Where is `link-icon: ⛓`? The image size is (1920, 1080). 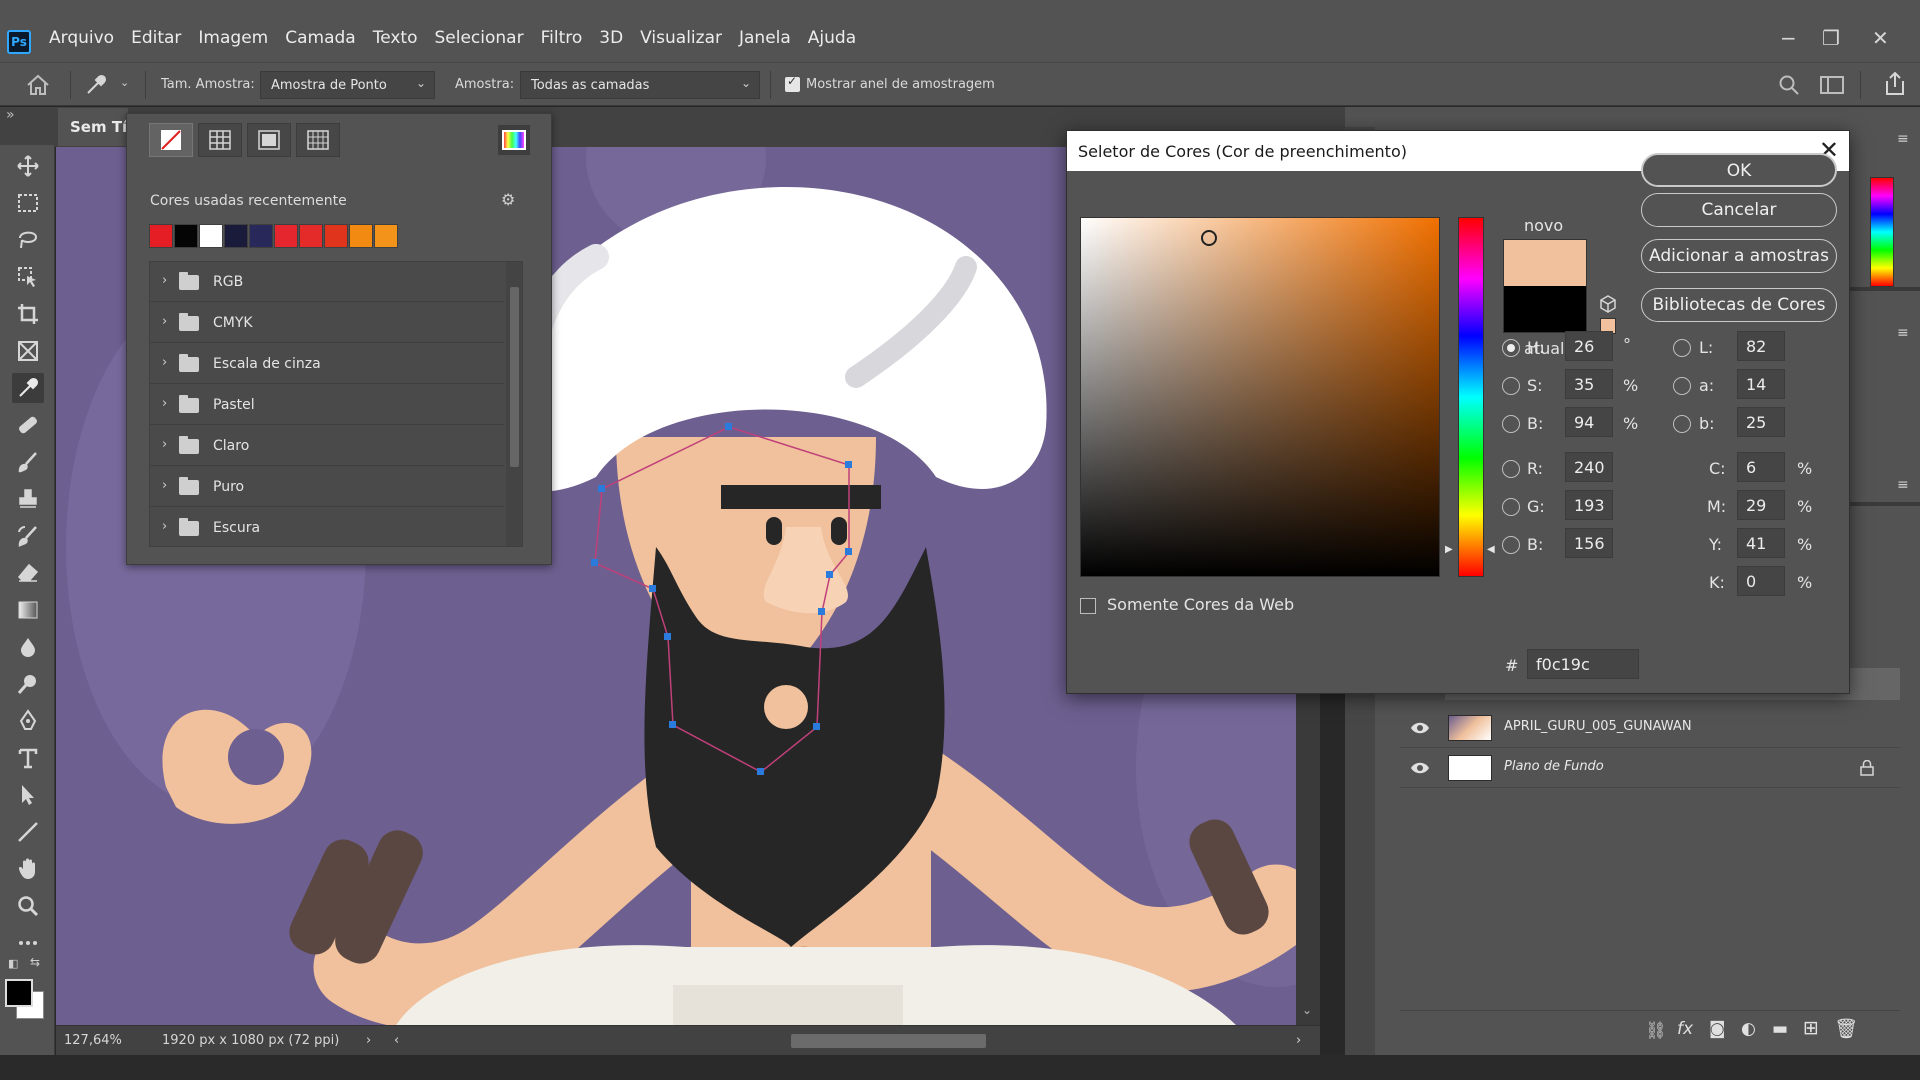
link-icon: ⛓ is located at coordinates (1656, 1031).